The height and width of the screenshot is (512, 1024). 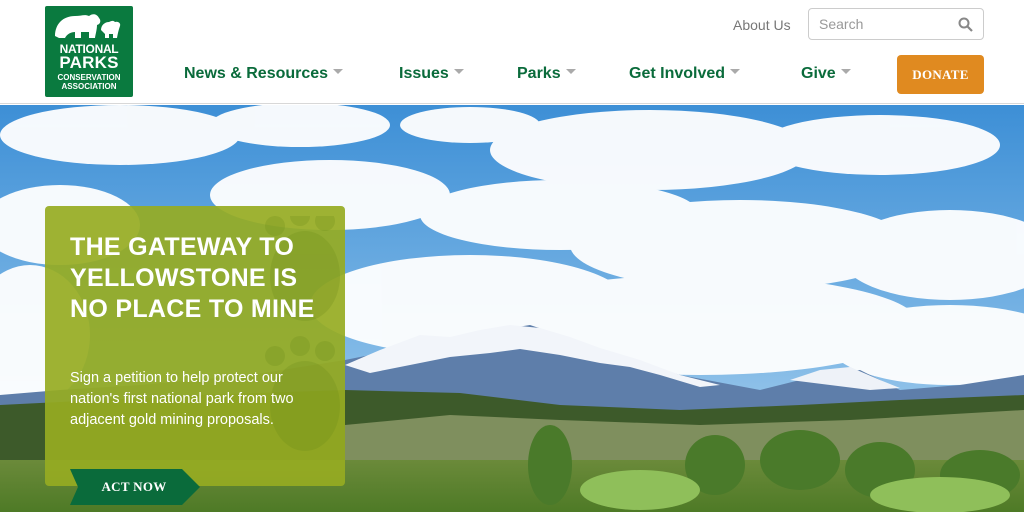 What do you see at coordinates (965, 27) in the screenshot?
I see `search-icon` at bounding box center [965, 27].